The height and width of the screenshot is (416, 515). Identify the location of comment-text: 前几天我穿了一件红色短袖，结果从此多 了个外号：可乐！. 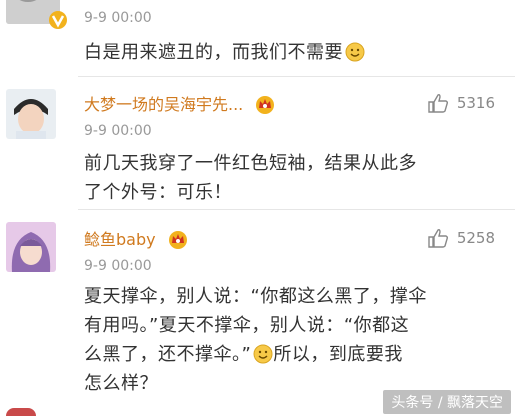
(250, 178).